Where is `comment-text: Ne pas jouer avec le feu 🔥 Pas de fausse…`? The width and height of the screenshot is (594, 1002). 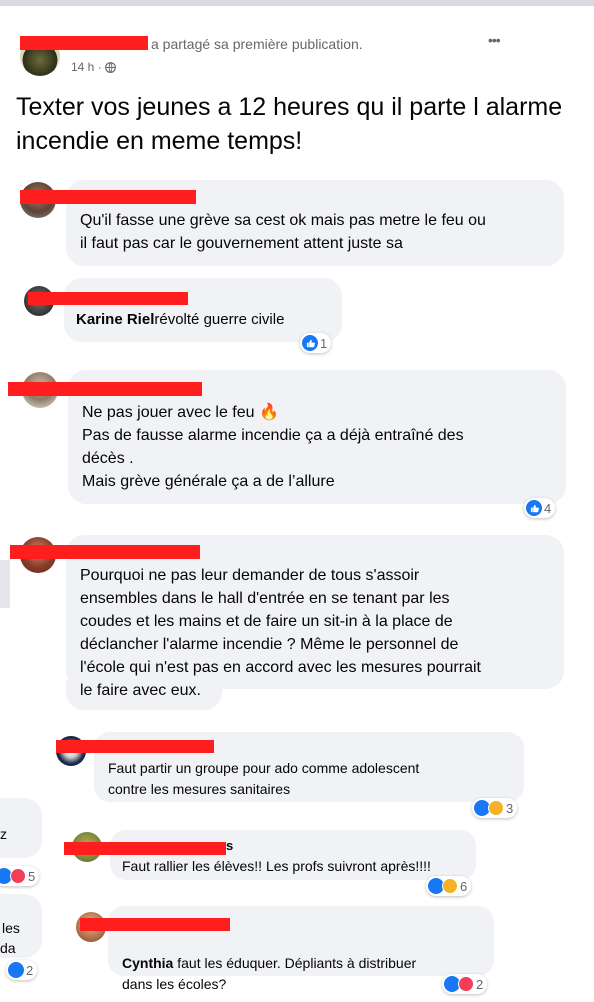 comment-text: Ne pas jouer avec le feu 🔥 Pas de fausse… is located at coordinates (273, 447).